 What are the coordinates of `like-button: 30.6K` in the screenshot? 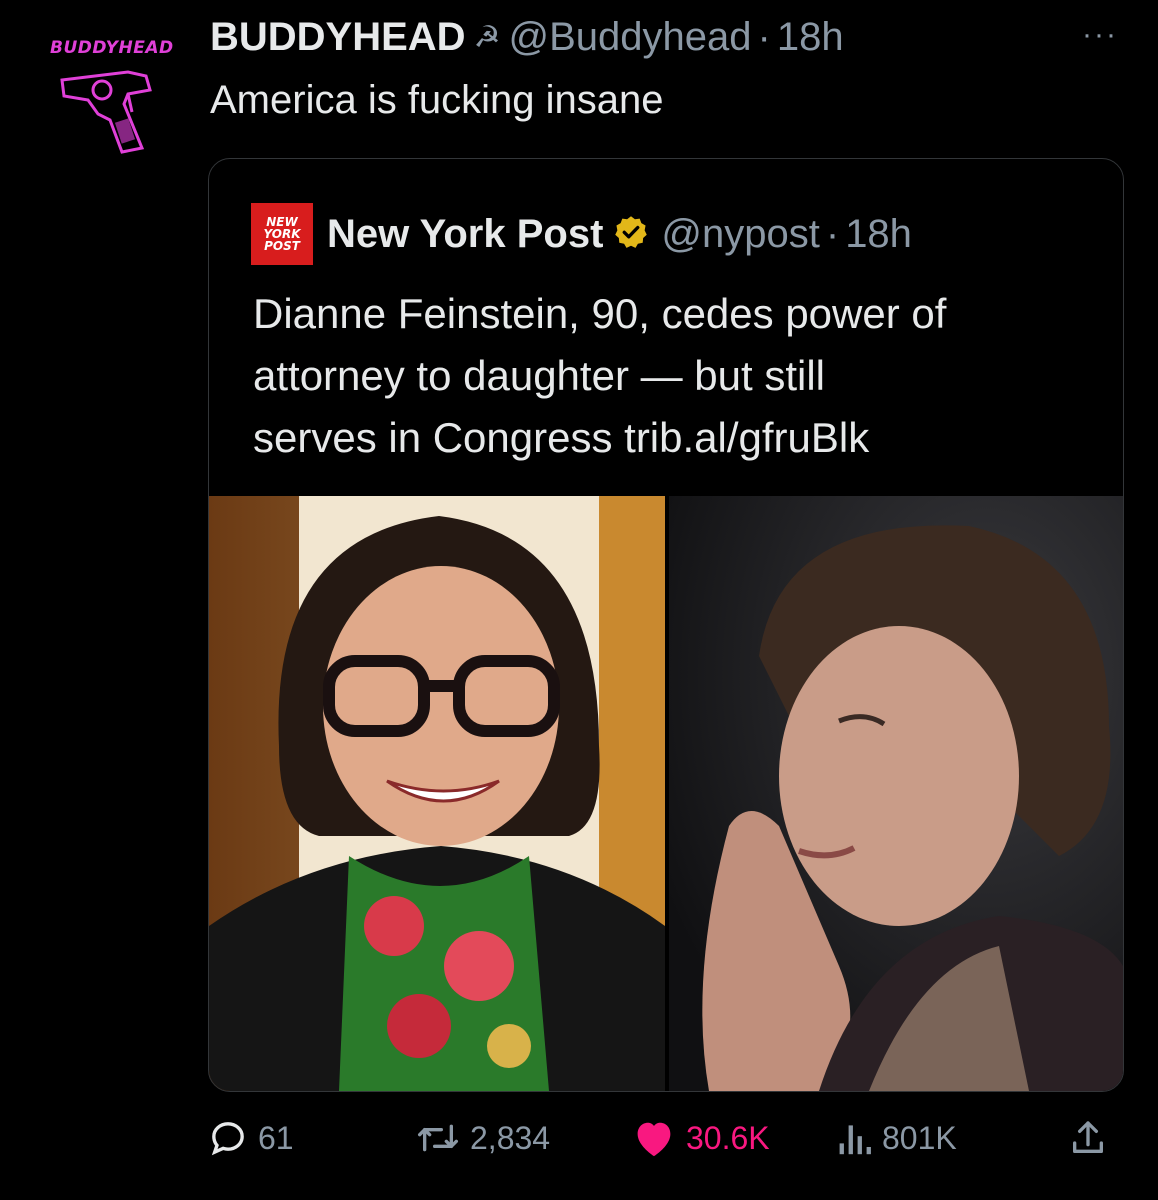 It's located at (701, 1138).